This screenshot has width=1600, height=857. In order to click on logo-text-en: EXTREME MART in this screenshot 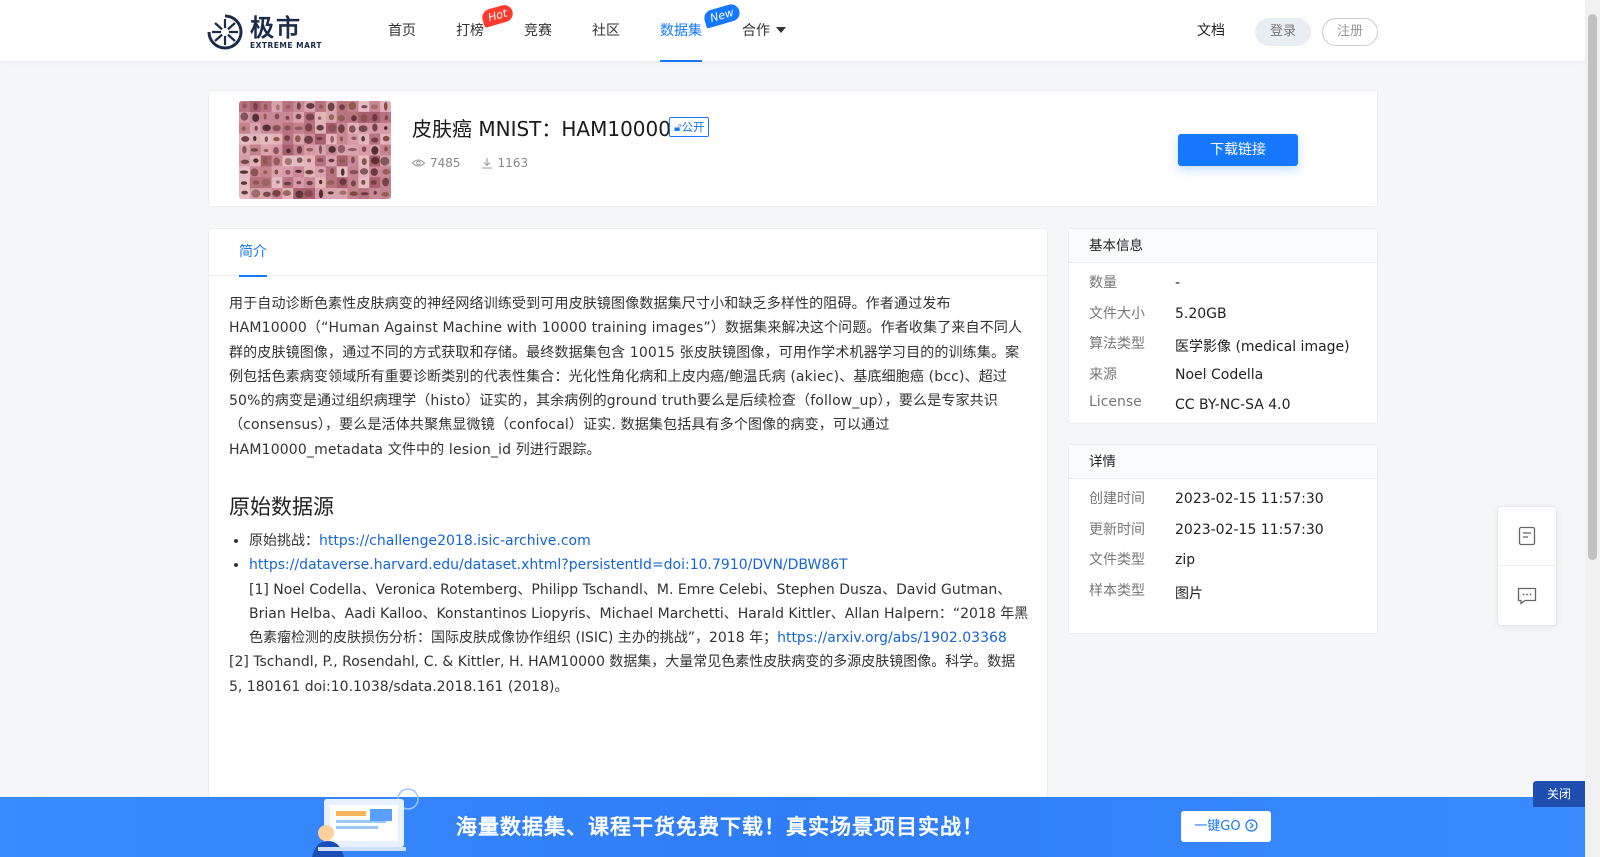, I will do `click(286, 45)`.